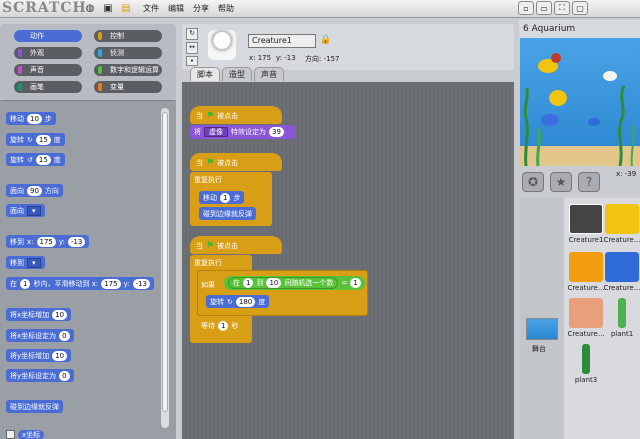 The image size is (640, 439). I want to click on choose-sprite-icon: ★, so click(561, 182).